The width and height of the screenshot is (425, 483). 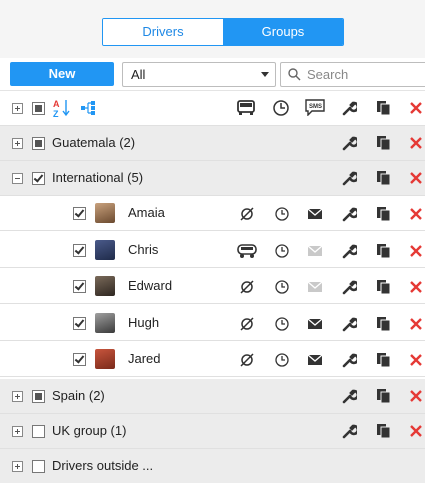 What do you see at coordinates (17, 178) in the screenshot?
I see `collapse-icon` at bounding box center [17, 178].